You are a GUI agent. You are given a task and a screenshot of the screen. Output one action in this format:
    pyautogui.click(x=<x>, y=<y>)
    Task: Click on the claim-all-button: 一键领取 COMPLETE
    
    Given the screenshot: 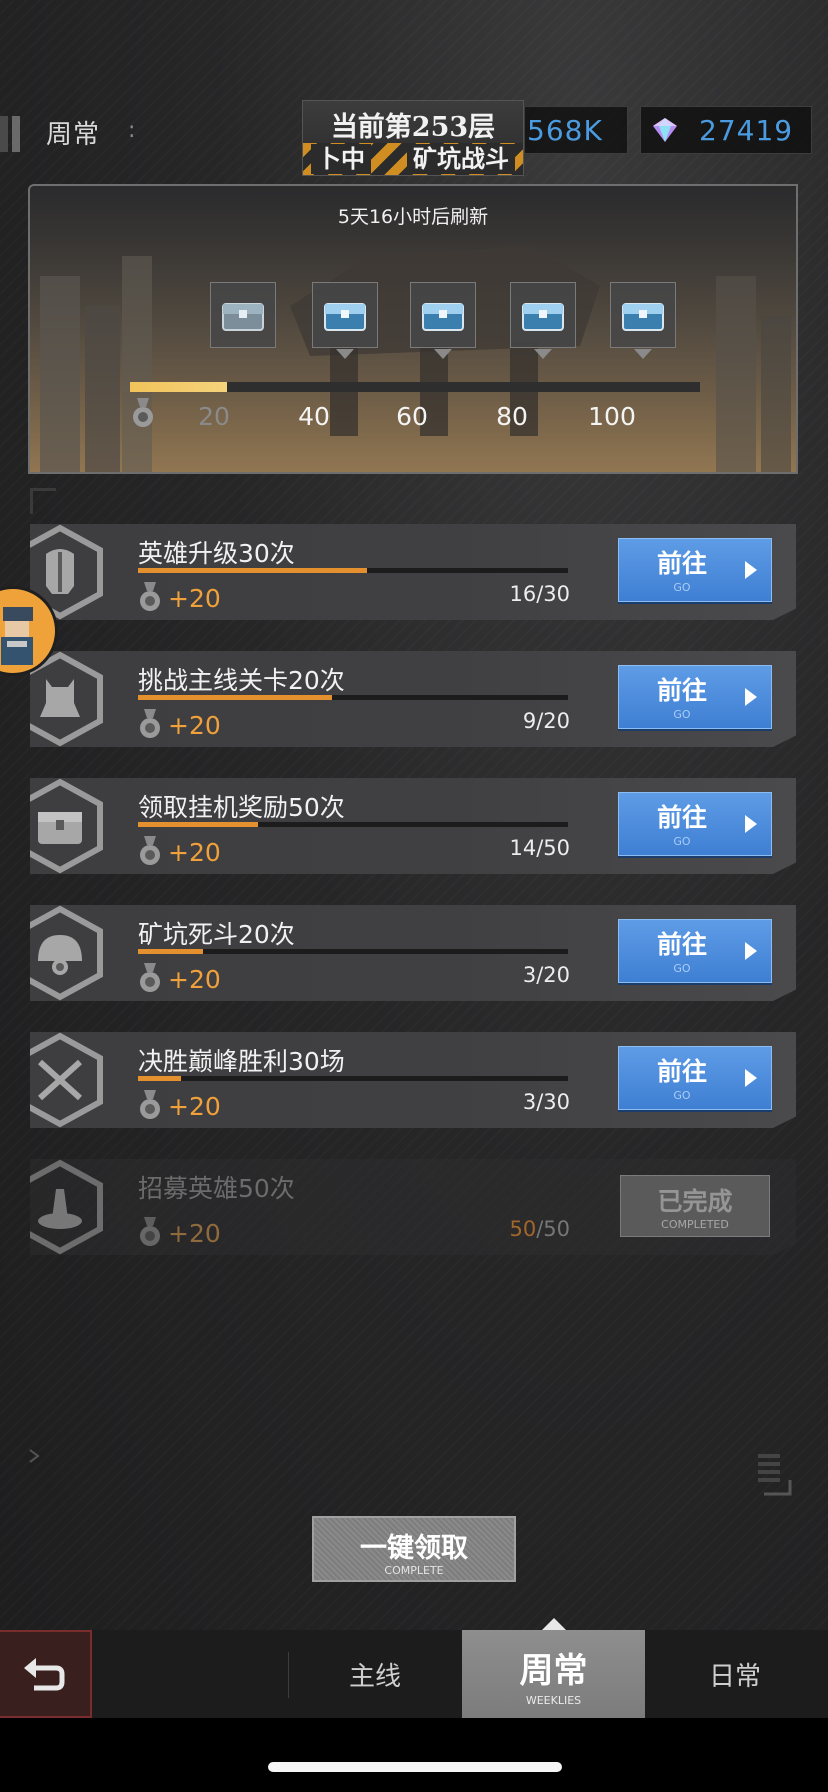 What is the action you would take?
    pyautogui.click(x=414, y=1549)
    